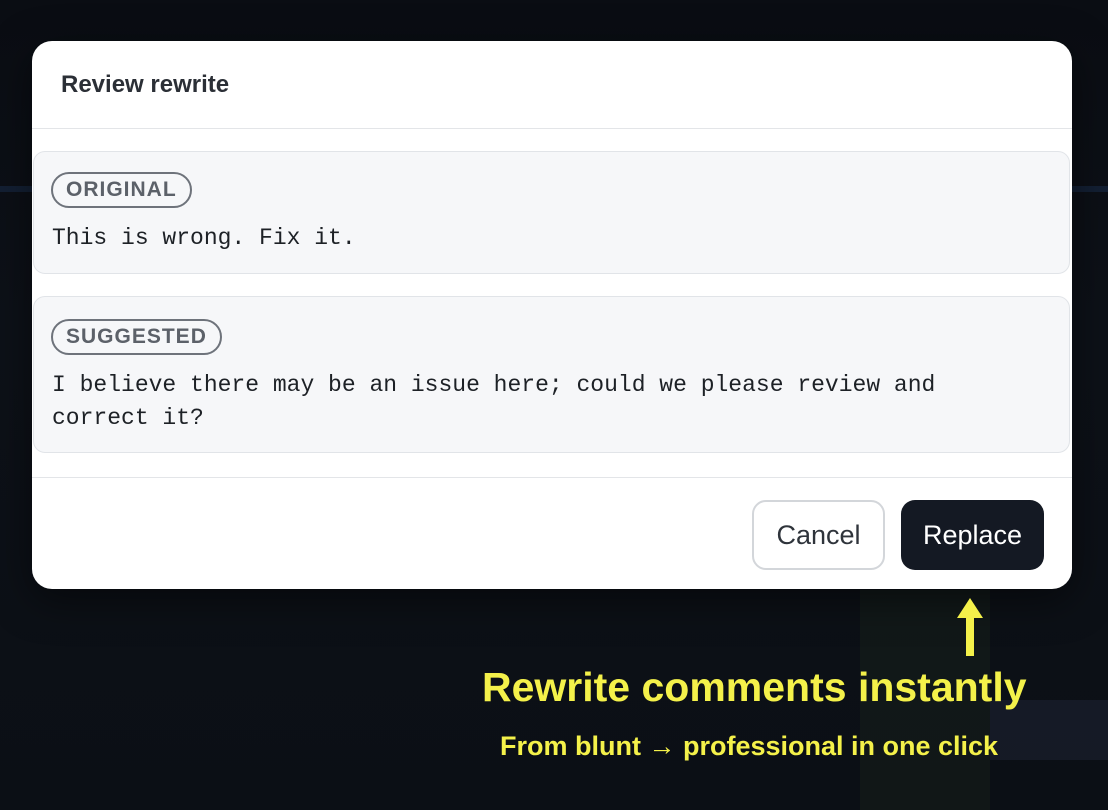 The width and height of the screenshot is (1108, 810). I want to click on arrow-up-icon, so click(970, 627).